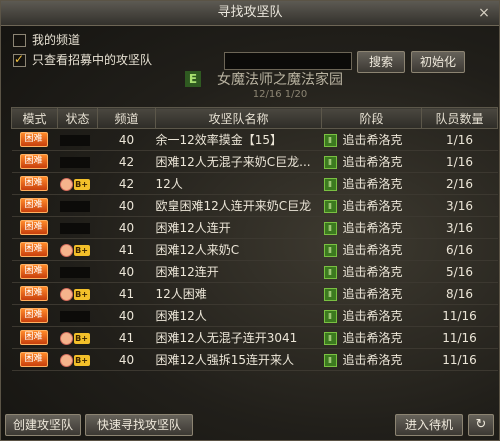 This screenshot has height=441, width=500. What do you see at coordinates (19, 59) in the screenshot?
I see `recruiting-only-checkbox` at bounding box center [19, 59].